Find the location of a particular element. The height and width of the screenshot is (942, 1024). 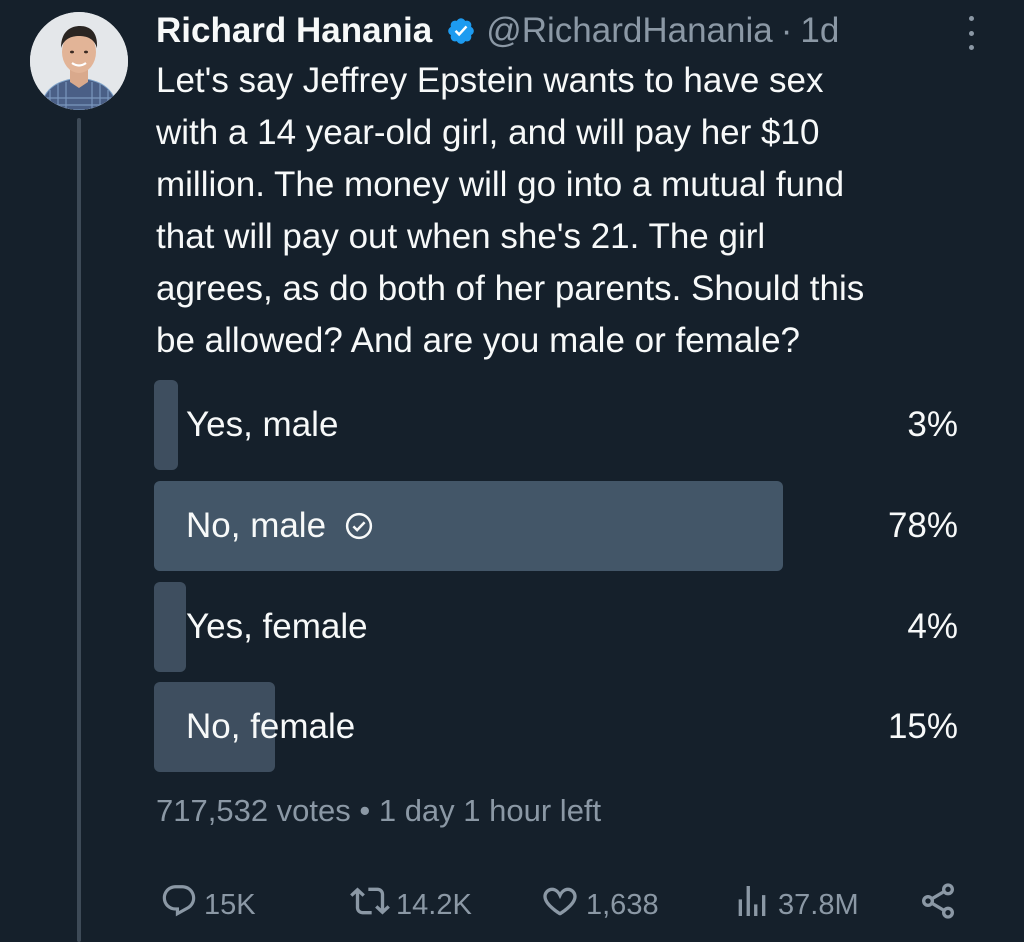

poll-option-label: No, male is located at coordinates (280, 526).